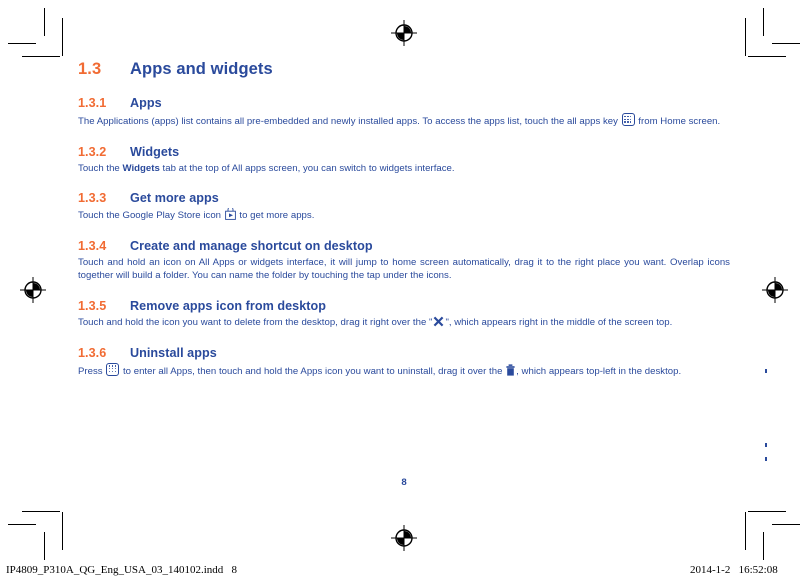 The width and height of the screenshot is (808, 587). Describe the element at coordinates (228, 305) in the screenshot. I see `section-title: Remove apps icon from desktop` at that location.